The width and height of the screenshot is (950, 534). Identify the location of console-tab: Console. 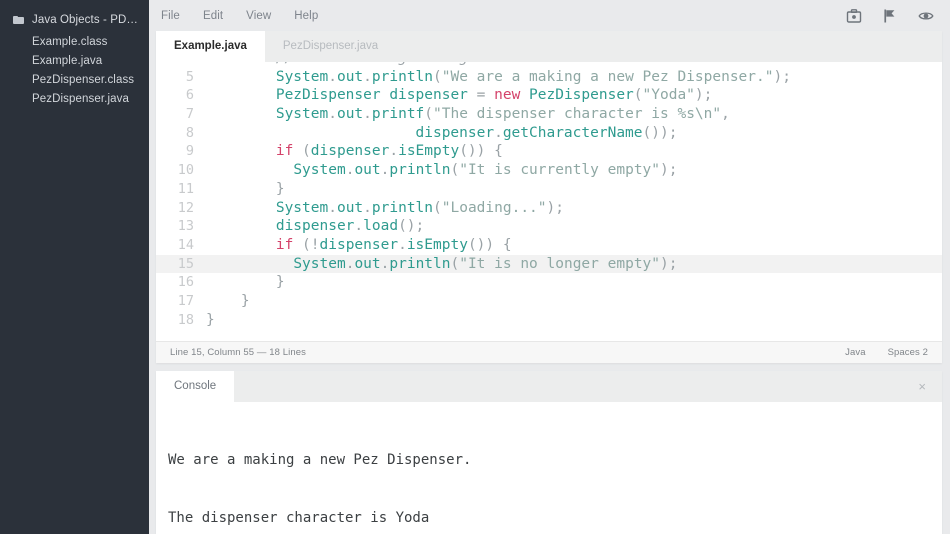
(195, 386).